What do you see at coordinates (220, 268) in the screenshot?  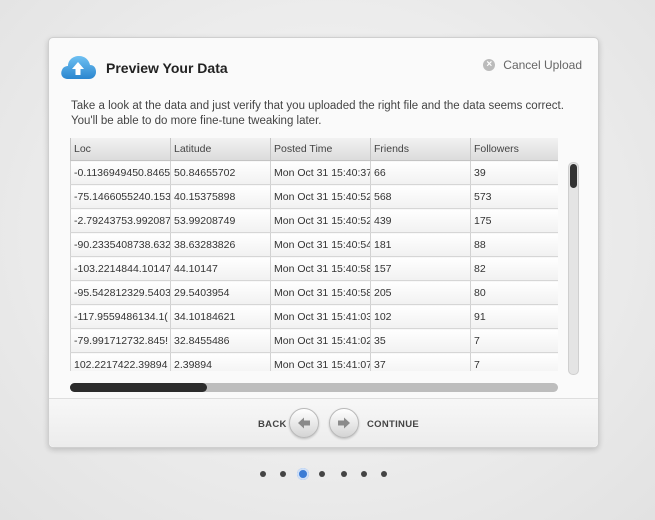 I see `table-cell: 44.10147` at bounding box center [220, 268].